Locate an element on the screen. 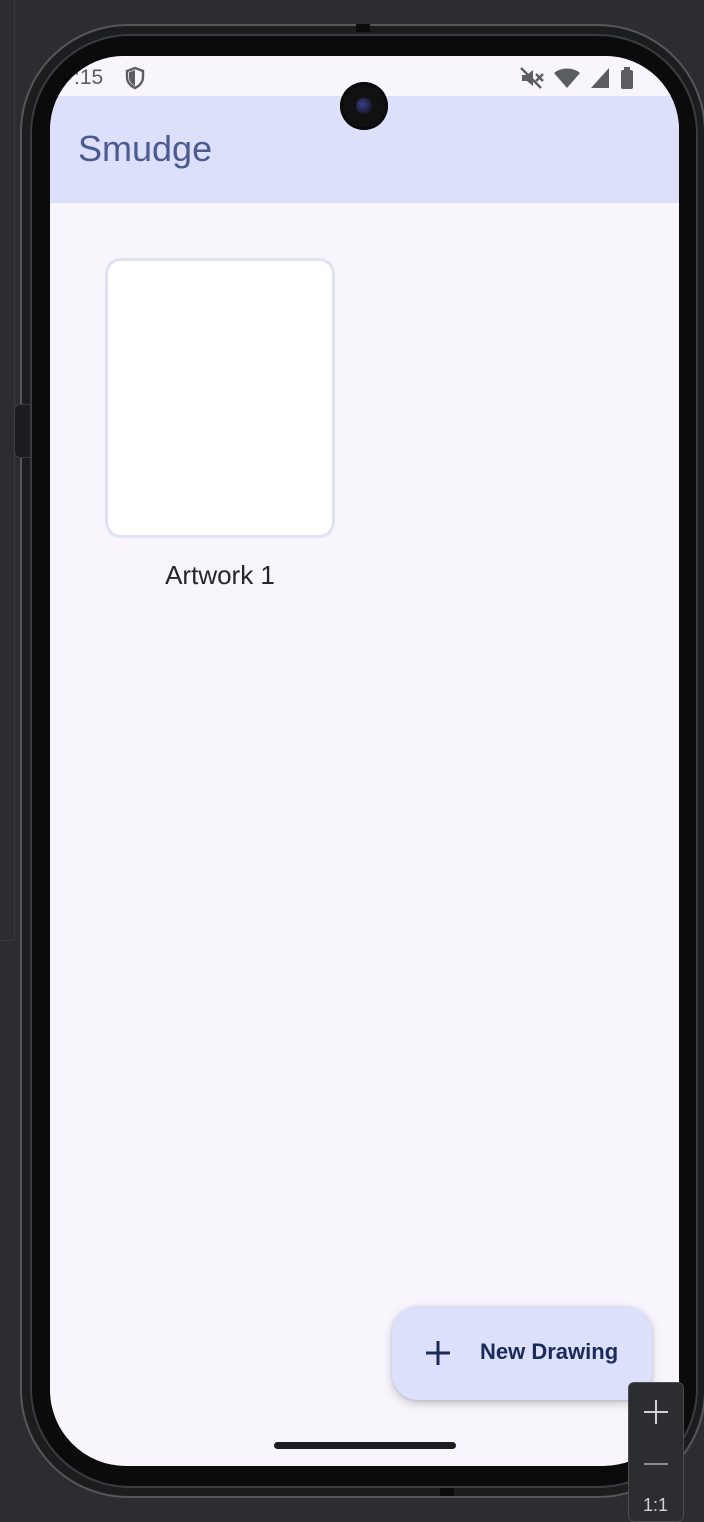 The width and height of the screenshot is (704, 1522). status-icons is located at coordinates (577, 78).